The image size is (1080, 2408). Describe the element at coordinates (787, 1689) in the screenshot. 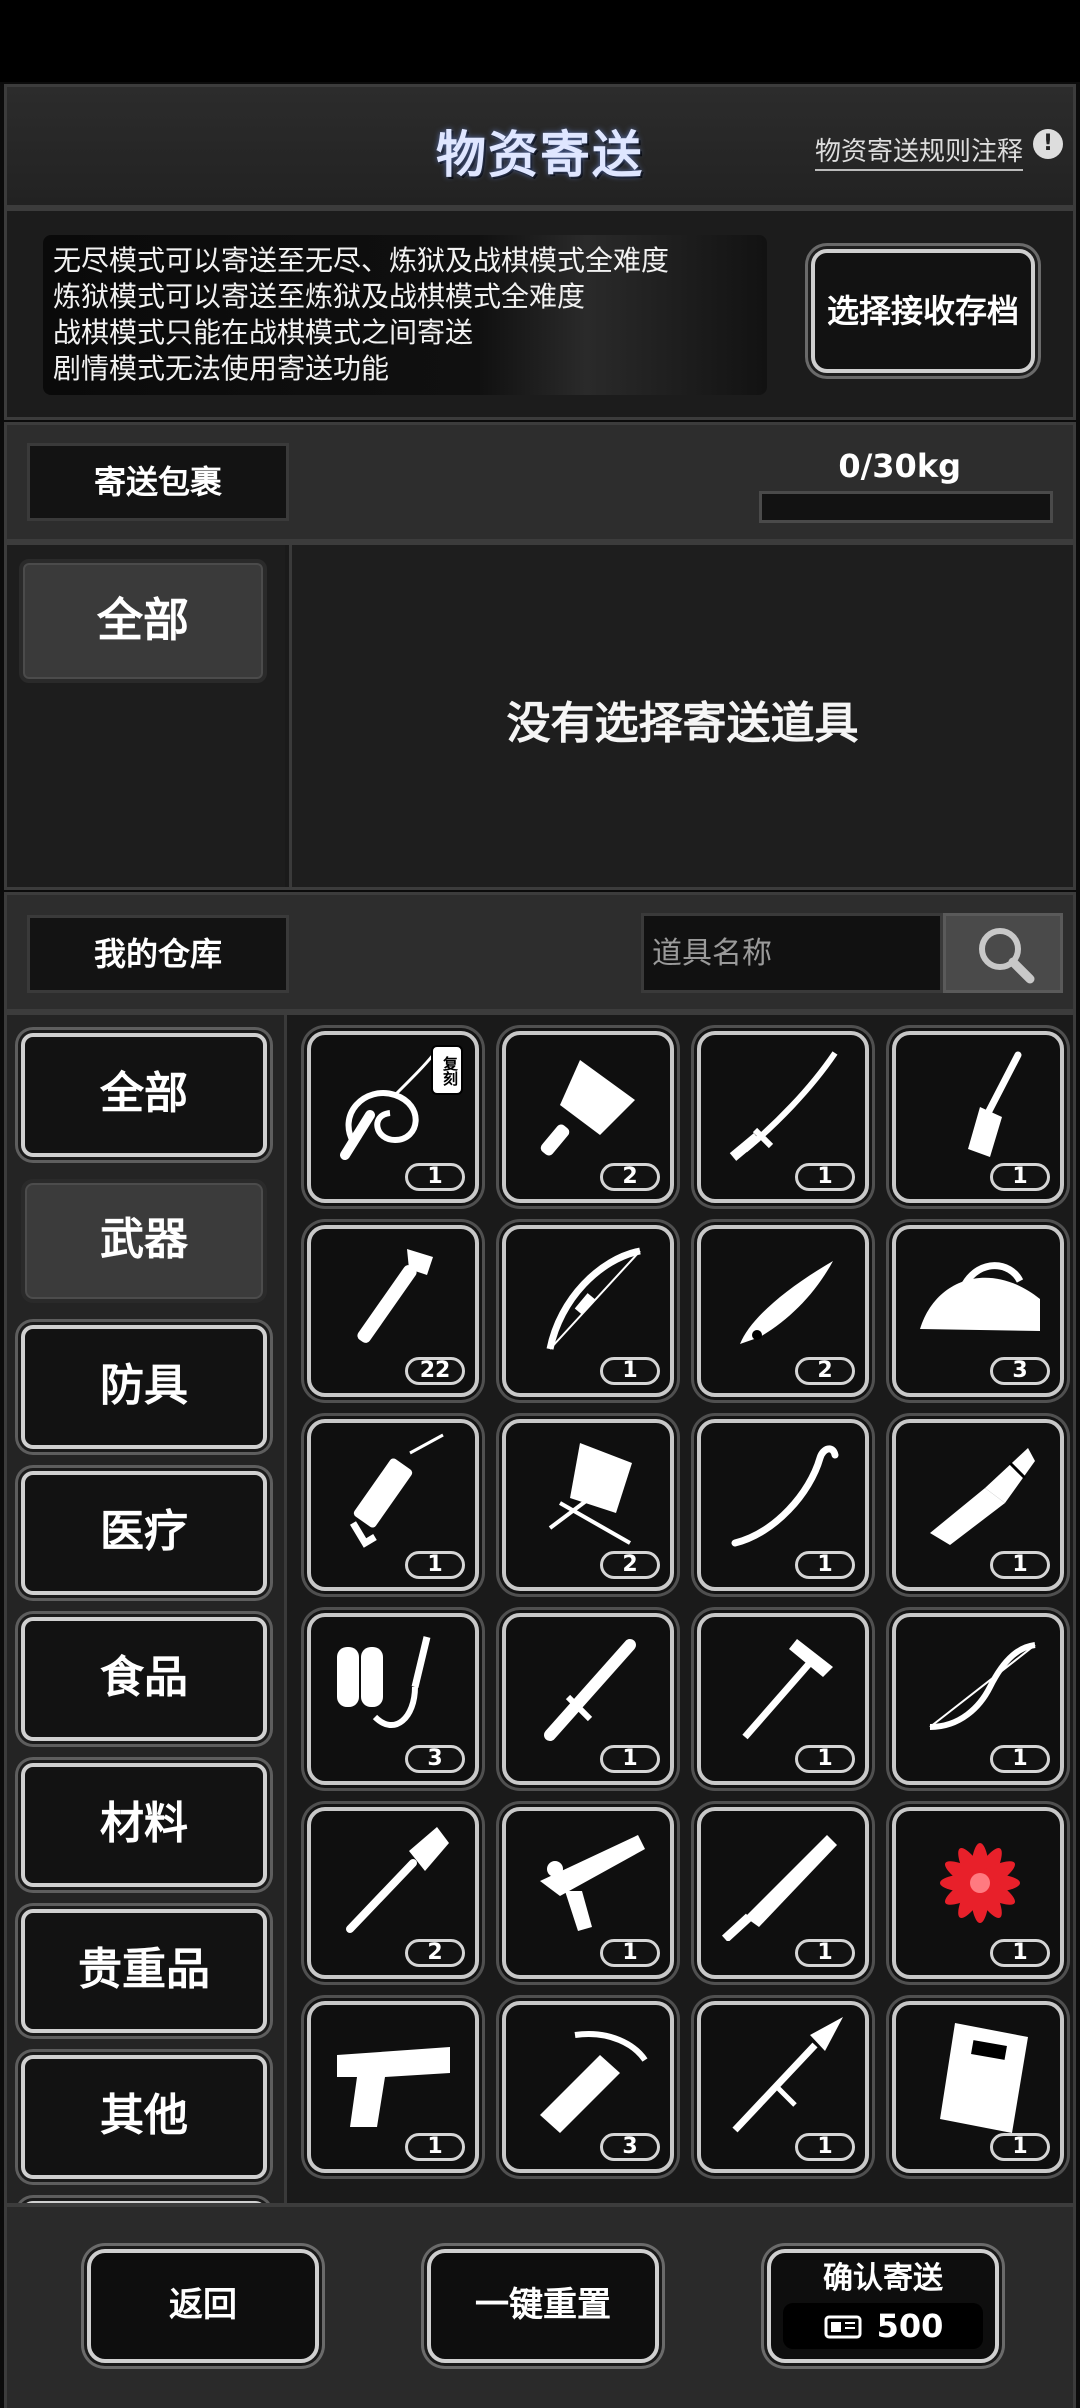

I see `hammer-icon` at that location.